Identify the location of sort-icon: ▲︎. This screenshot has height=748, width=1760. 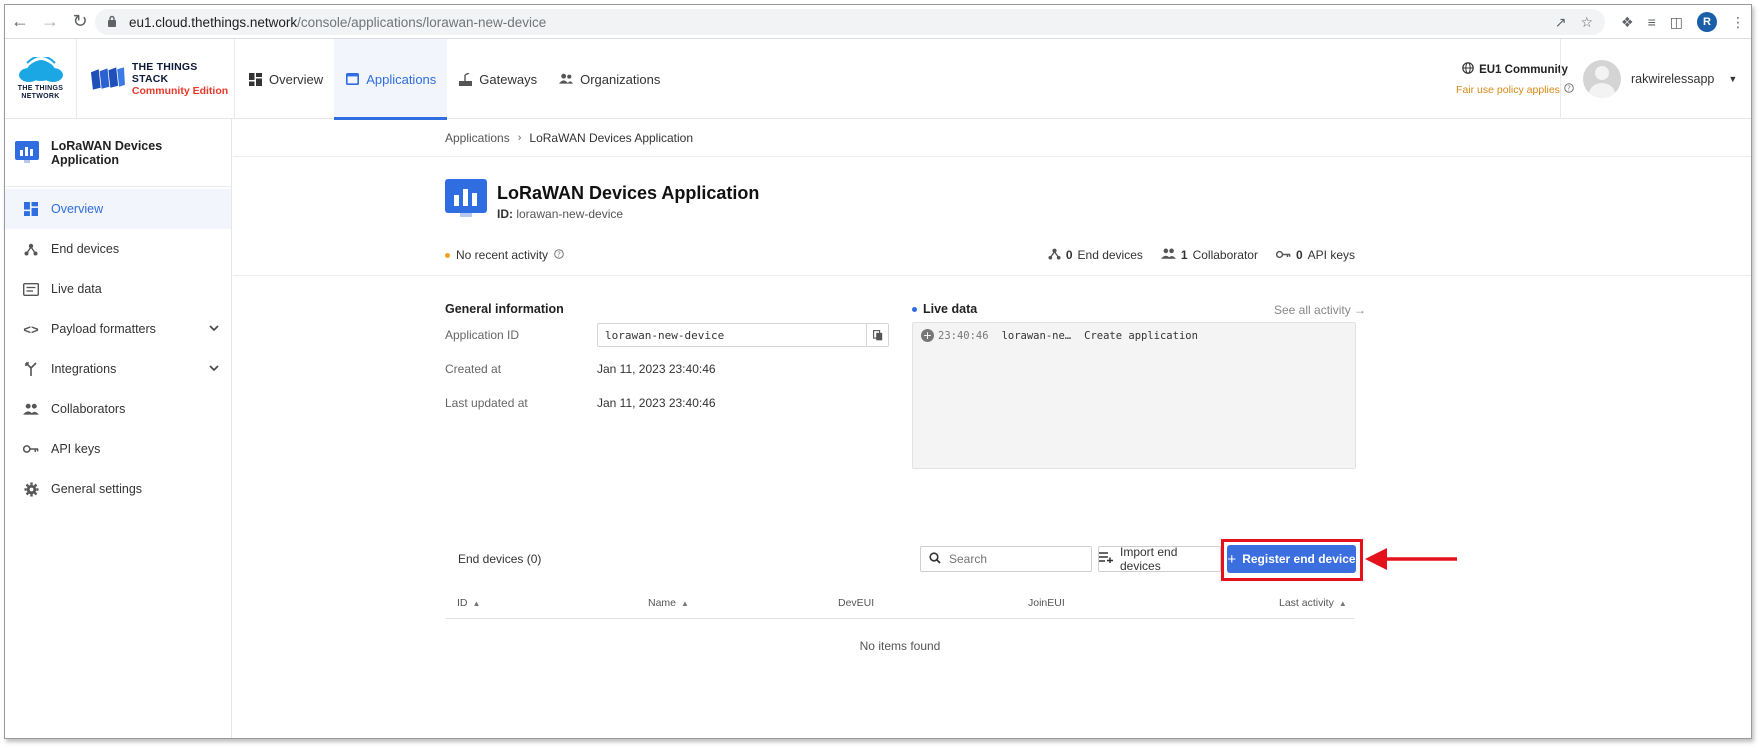
(476, 603).